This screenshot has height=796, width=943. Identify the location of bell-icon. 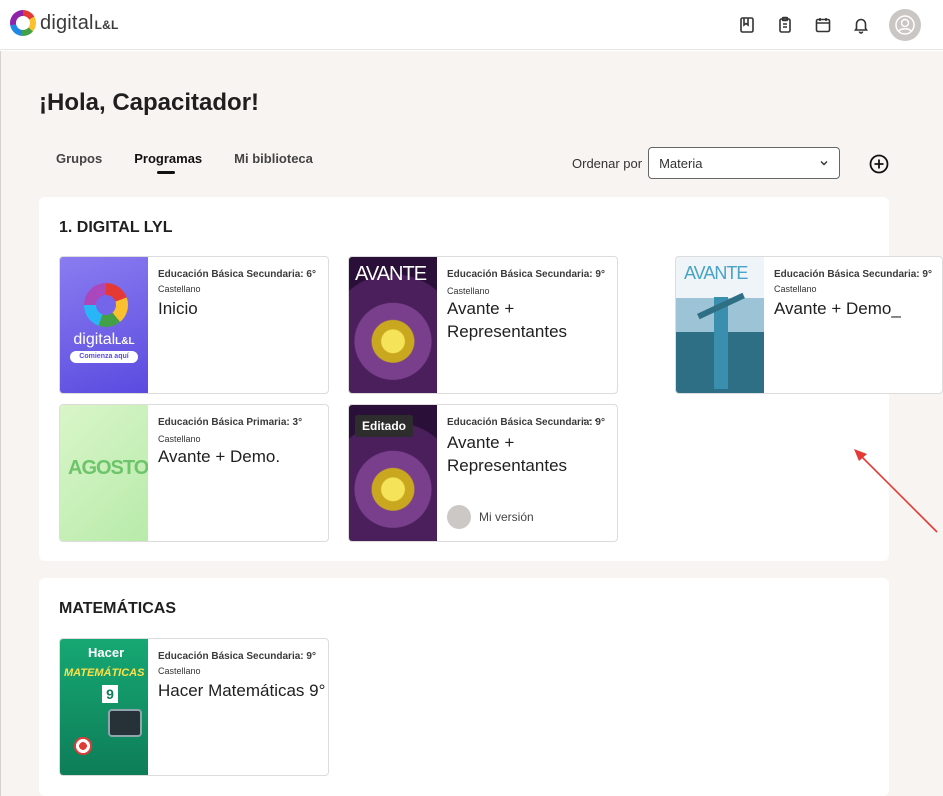
(861, 25).